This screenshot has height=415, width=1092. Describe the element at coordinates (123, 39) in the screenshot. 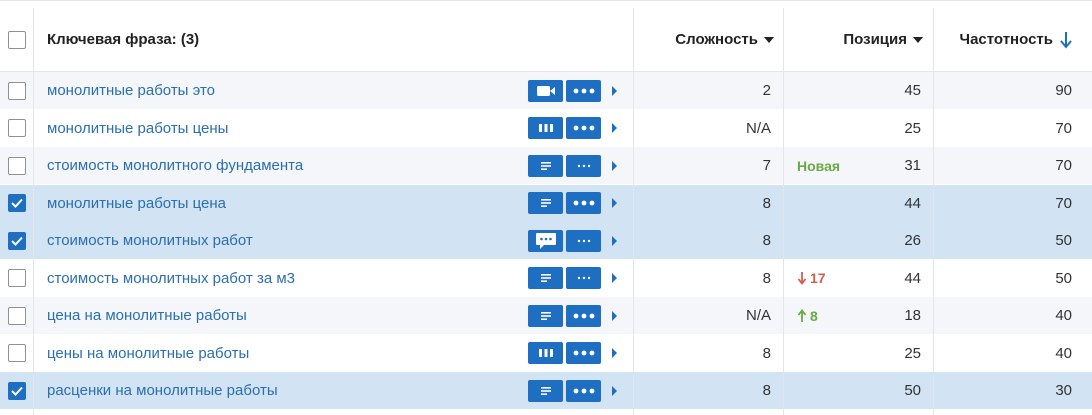

I see `header-phrase-label: Ключевая фраза: (3)` at that location.